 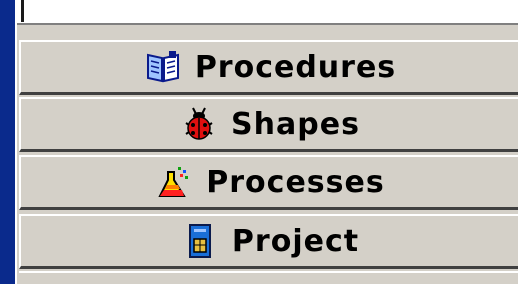 I want to click on sim-card-icon, so click(x=200, y=241).